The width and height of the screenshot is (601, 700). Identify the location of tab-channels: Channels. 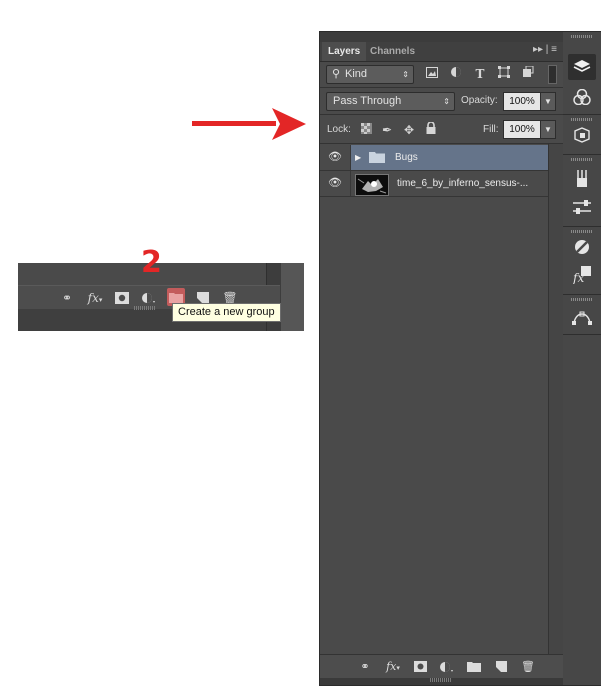
(392, 51).